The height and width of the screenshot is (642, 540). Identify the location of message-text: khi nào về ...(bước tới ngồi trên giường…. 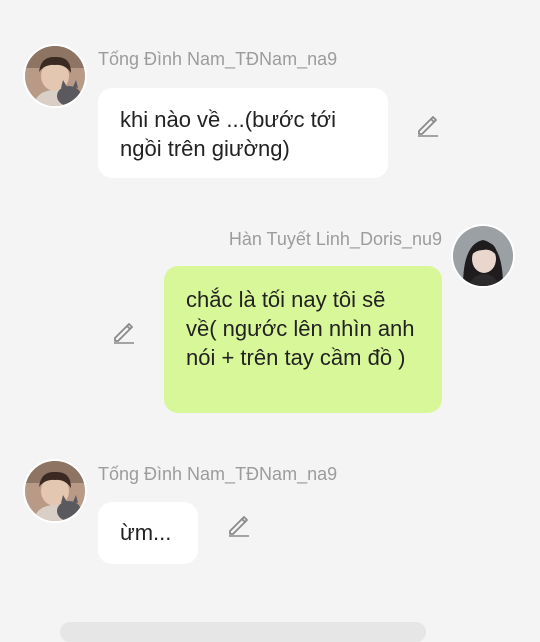
(228, 134).